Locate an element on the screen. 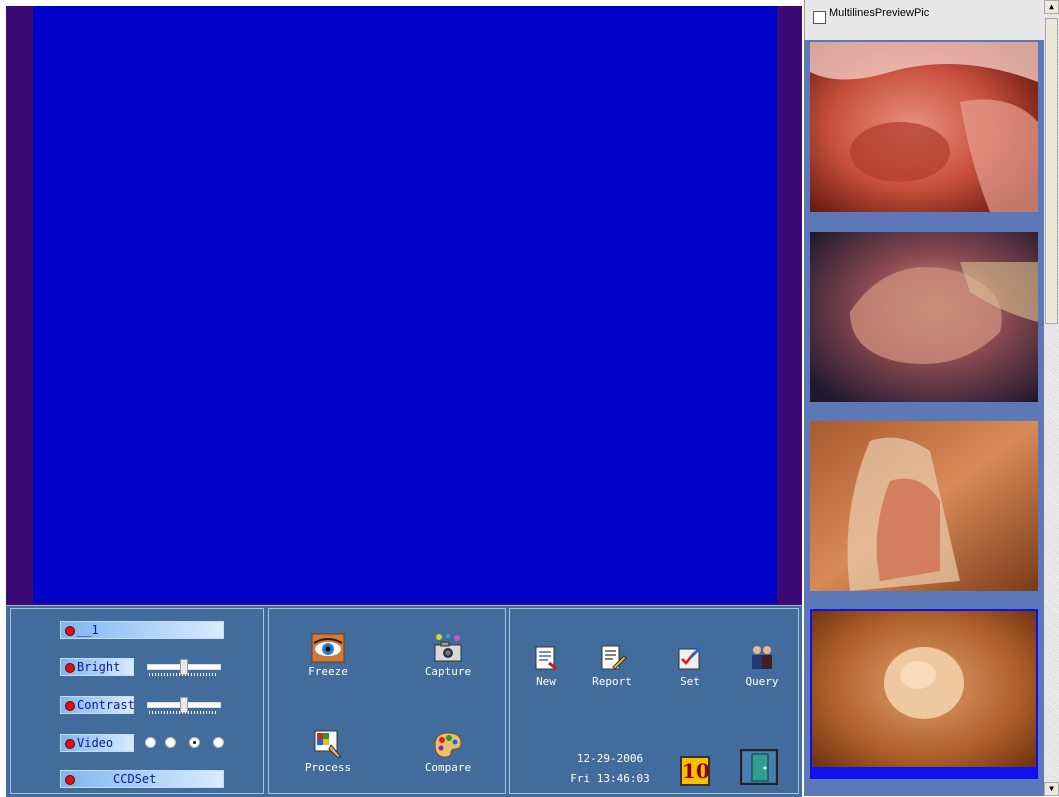 Image resolution: width=1059 pixels, height=797 pixels. current-date: 12-29-2006 is located at coordinates (610, 758).